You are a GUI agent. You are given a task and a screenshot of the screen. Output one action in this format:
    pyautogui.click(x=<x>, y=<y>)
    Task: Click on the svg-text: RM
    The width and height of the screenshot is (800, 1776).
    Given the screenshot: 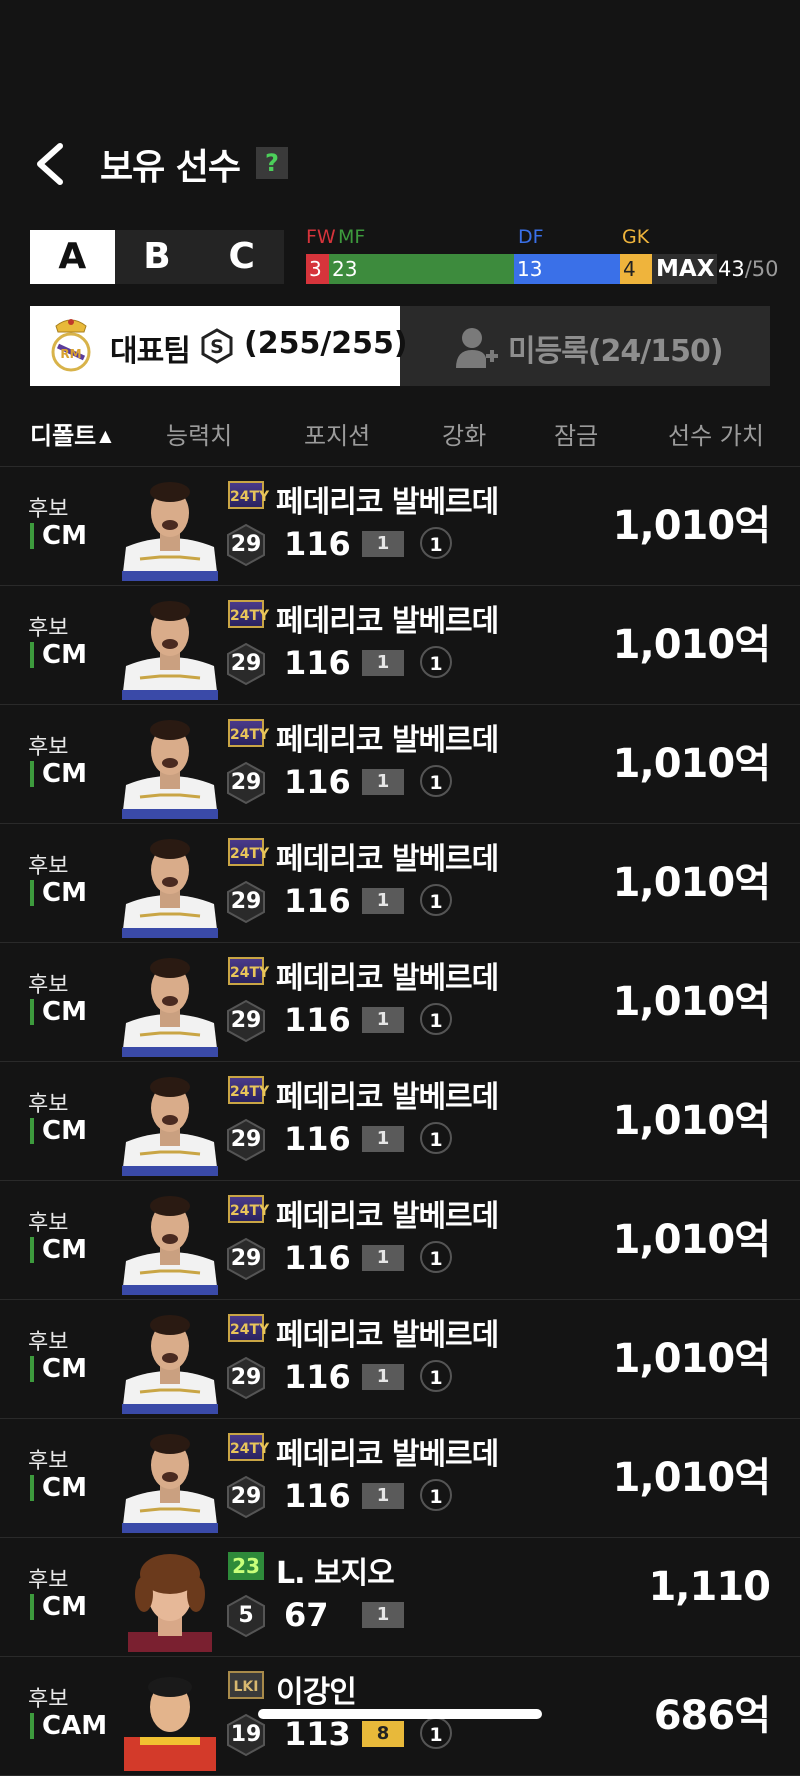 What is the action you would take?
    pyautogui.click(x=70, y=354)
    